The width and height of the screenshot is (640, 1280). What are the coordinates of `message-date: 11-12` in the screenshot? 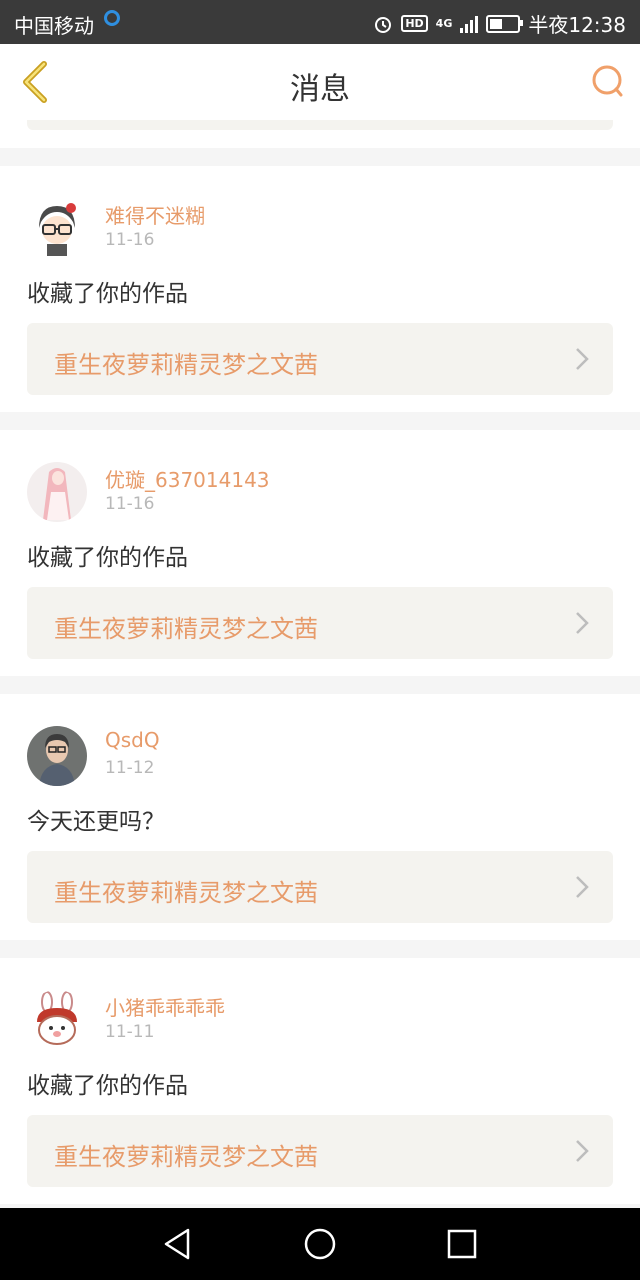 It's located at (130, 768).